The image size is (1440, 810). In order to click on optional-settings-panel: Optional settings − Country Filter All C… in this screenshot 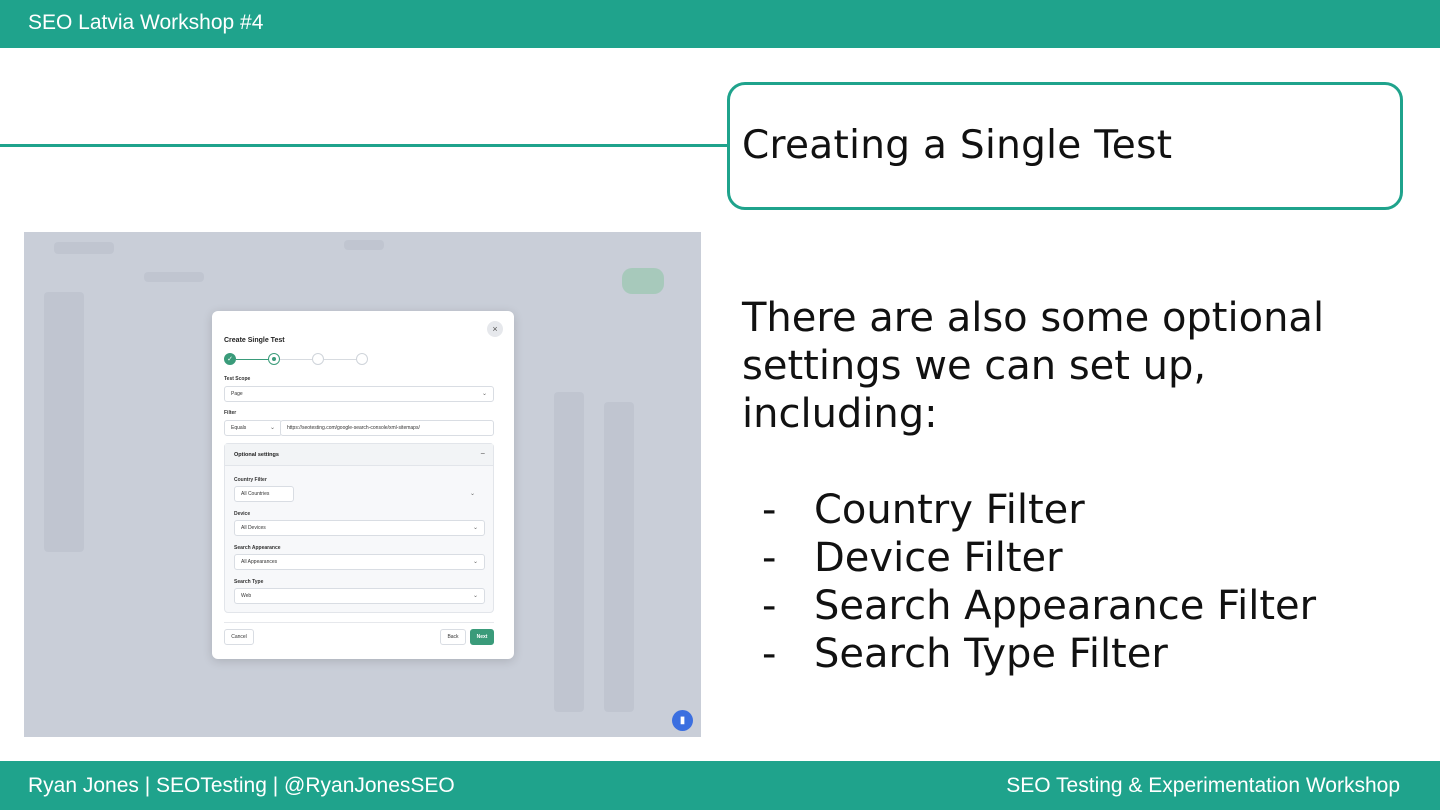, I will do `click(359, 528)`.